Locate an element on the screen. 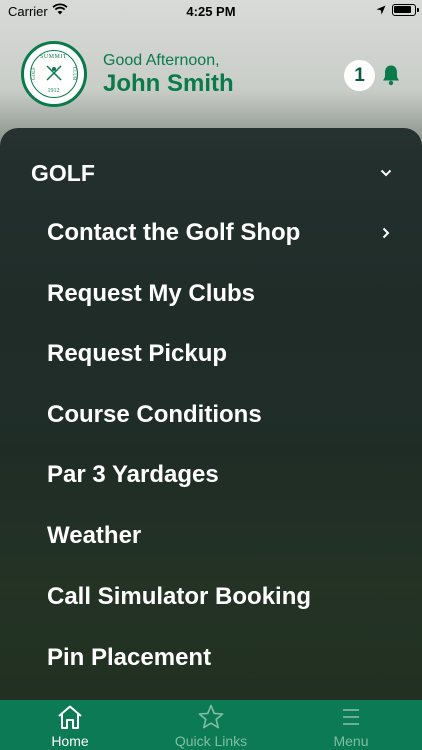 The height and width of the screenshot is (750, 422). location-arrow-icon is located at coordinates (381, 10).